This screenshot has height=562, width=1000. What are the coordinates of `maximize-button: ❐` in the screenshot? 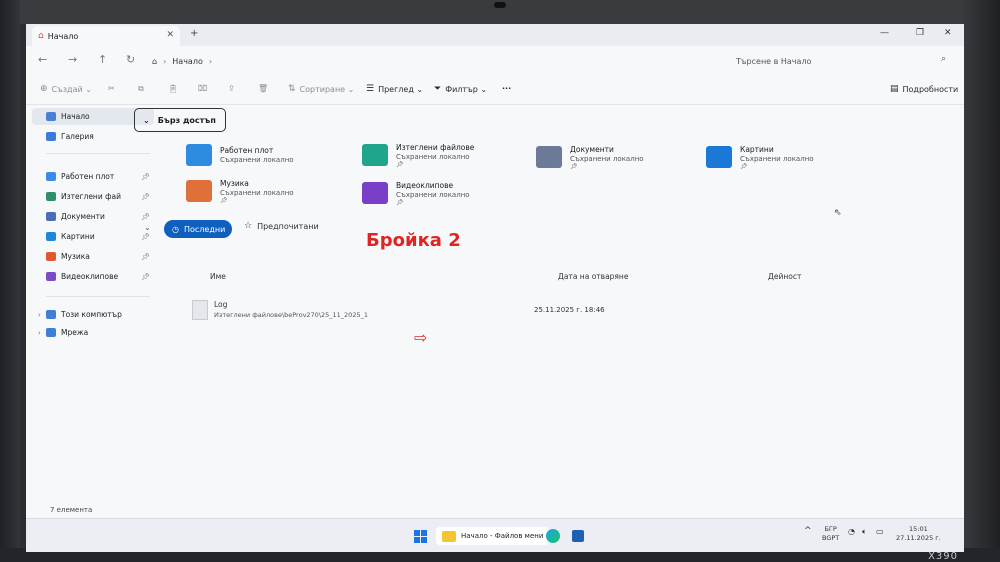 It's located at (920, 33).